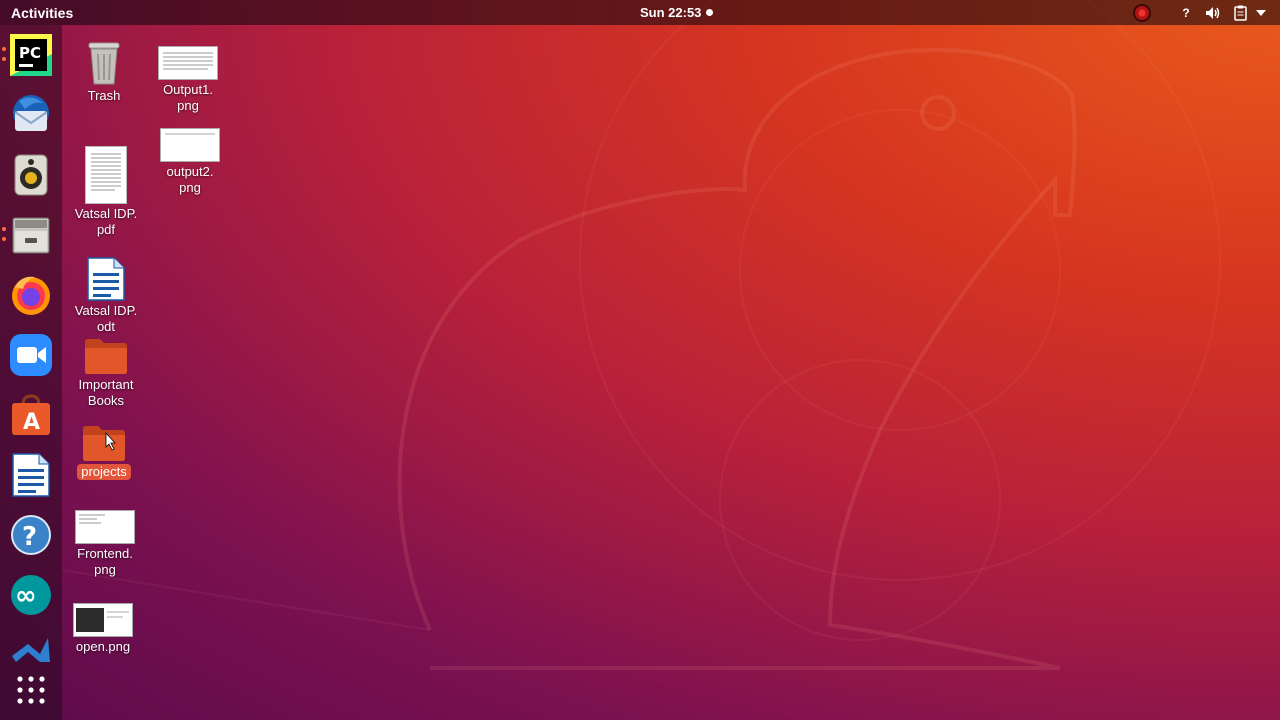  What do you see at coordinates (31, 422) in the screenshot?
I see `software-label: A` at bounding box center [31, 422].